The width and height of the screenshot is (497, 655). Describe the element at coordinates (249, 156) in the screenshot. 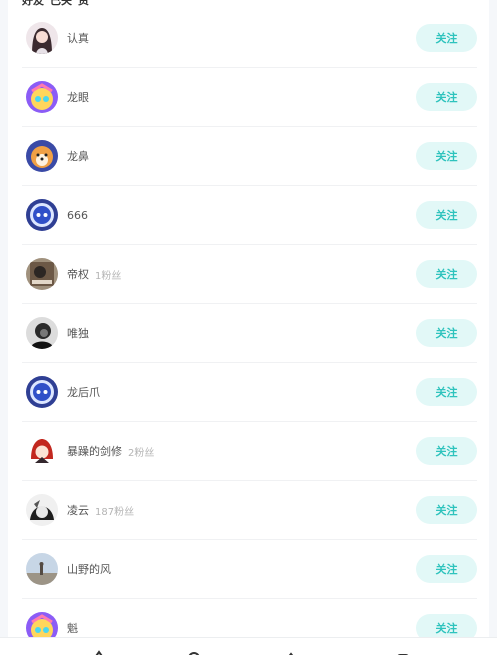

I see `list-item: 龙鼻 关注` at that location.